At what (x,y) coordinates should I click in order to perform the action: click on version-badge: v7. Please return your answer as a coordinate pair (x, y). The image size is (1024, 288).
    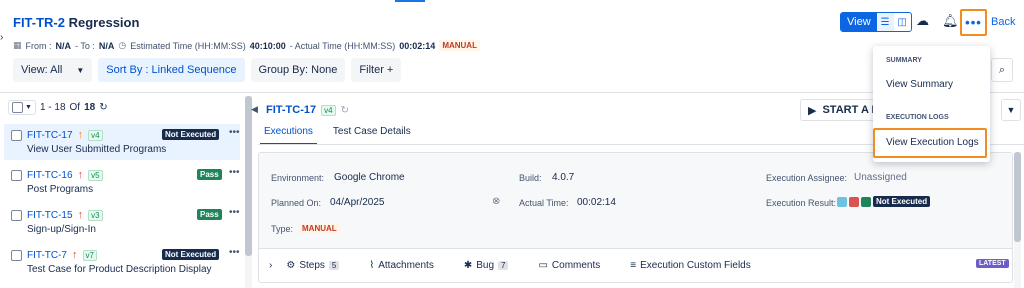
    Looking at the image, I should click on (89, 255).